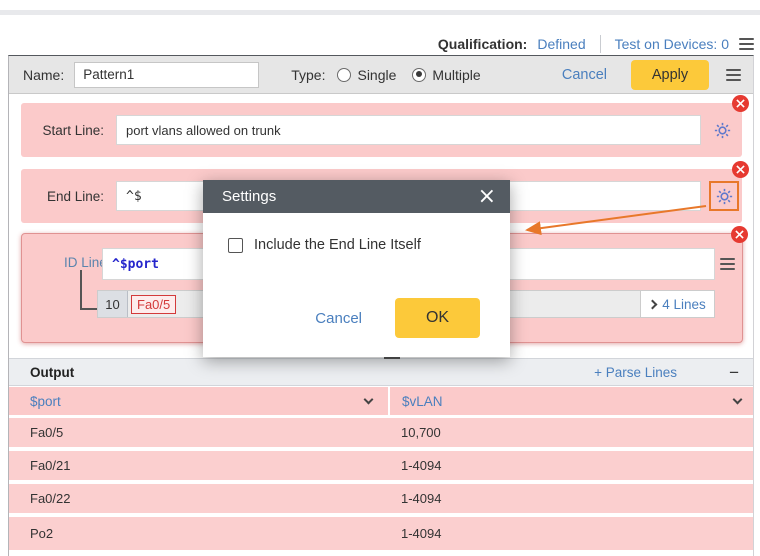 The width and height of the screenshot is (760, 556). Describe the element at coordinates (380, 12) in the screenshot. I see `top-divider-strip` at that location.